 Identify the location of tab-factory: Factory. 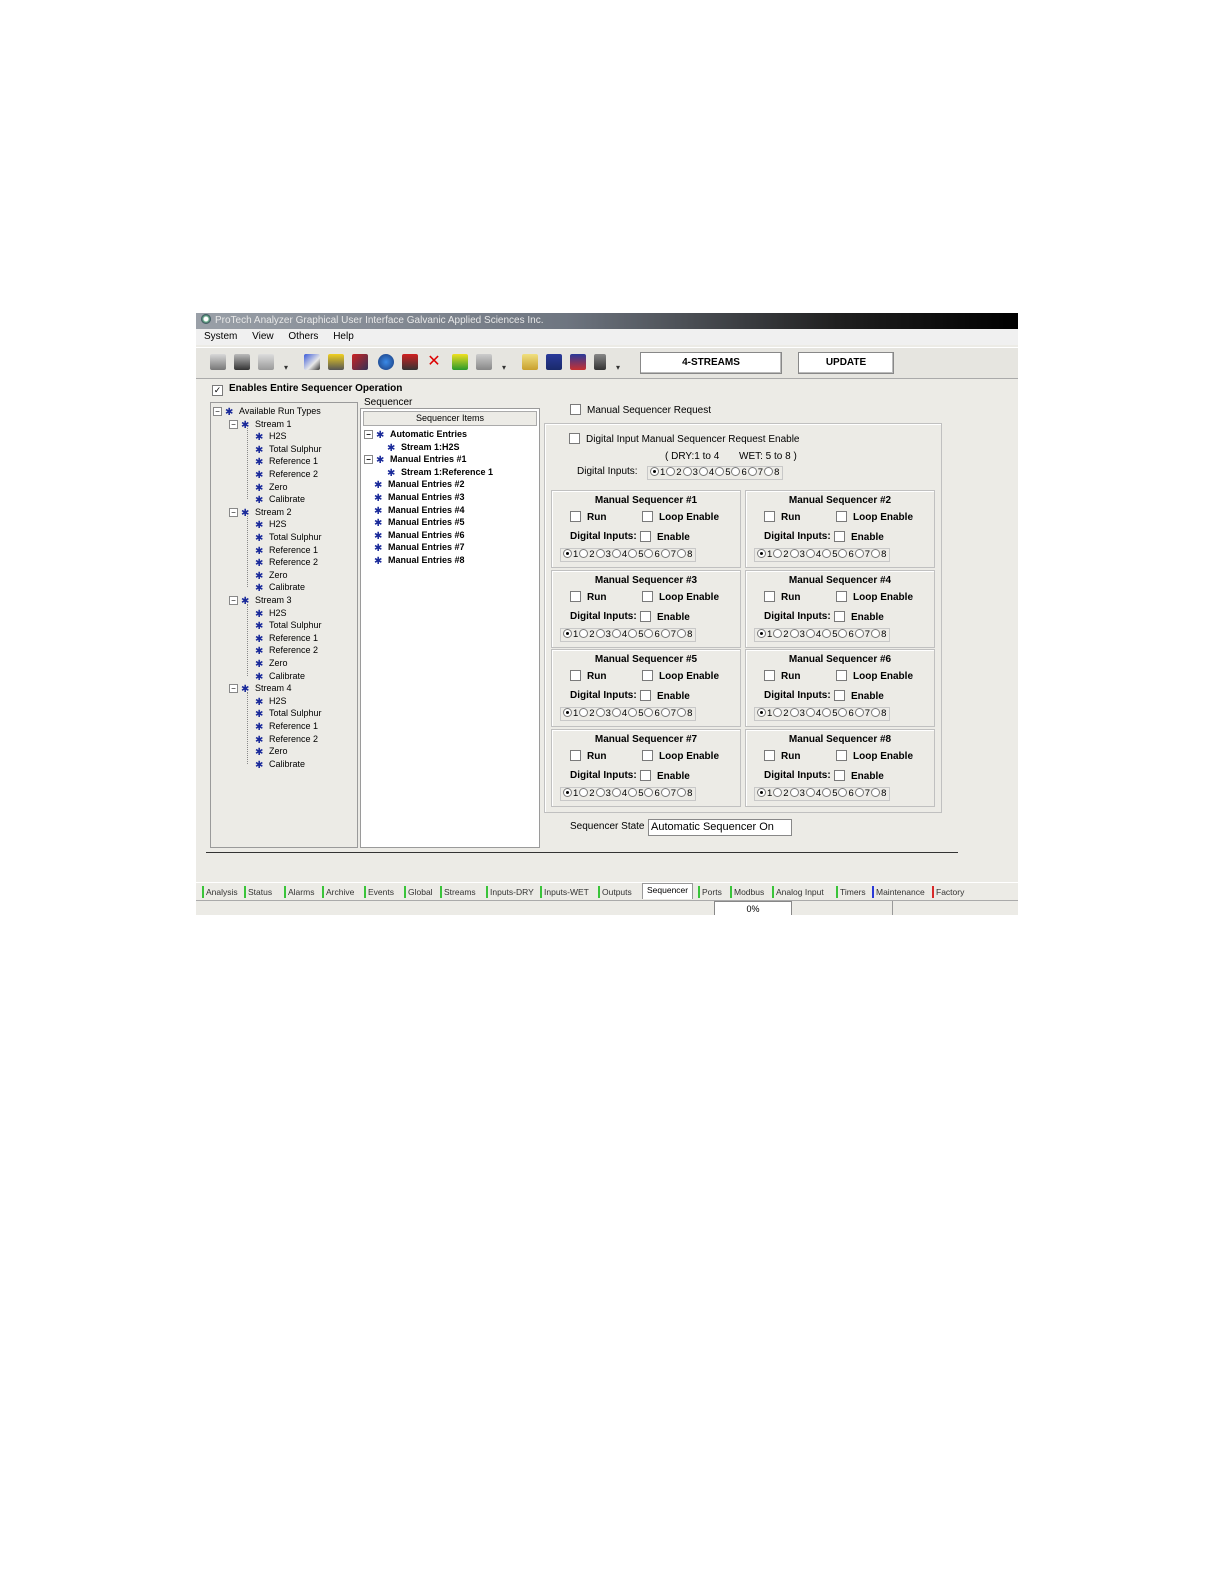
(948, 892).